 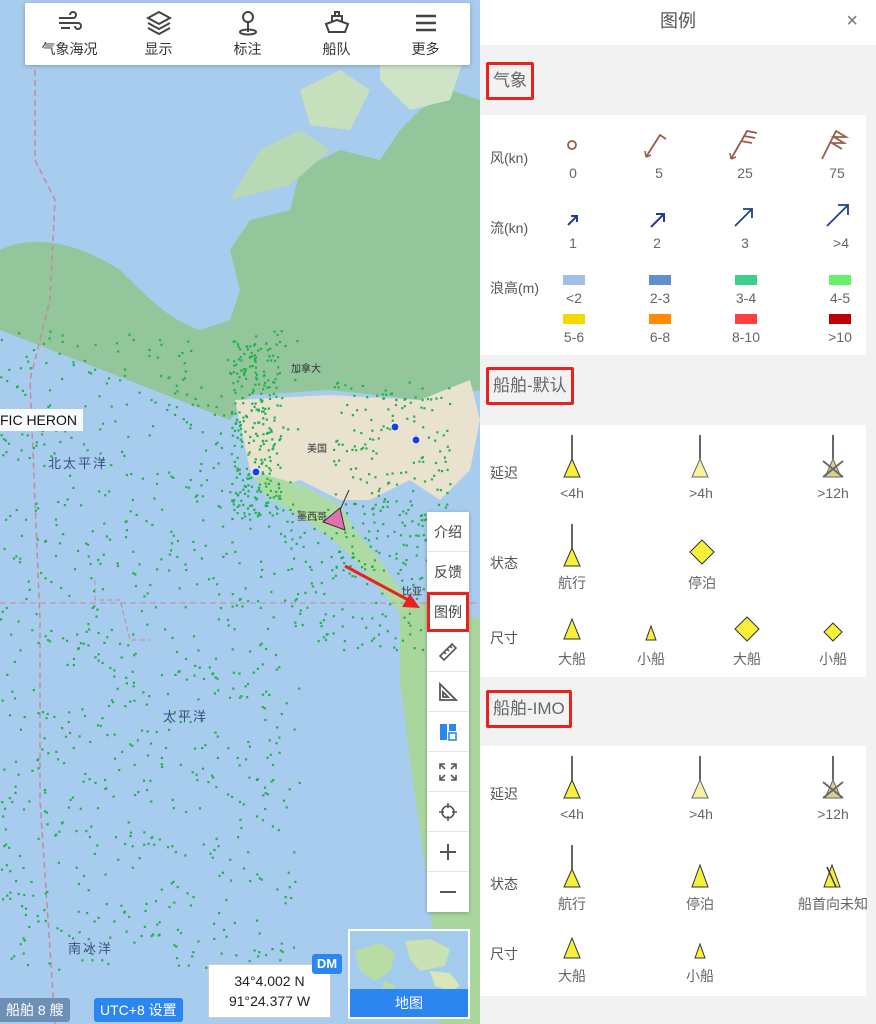 What do you see at coordinates (448, 612) in the screenshot?
I see `tool-legend: 图例` at bounding box center [448, 612].